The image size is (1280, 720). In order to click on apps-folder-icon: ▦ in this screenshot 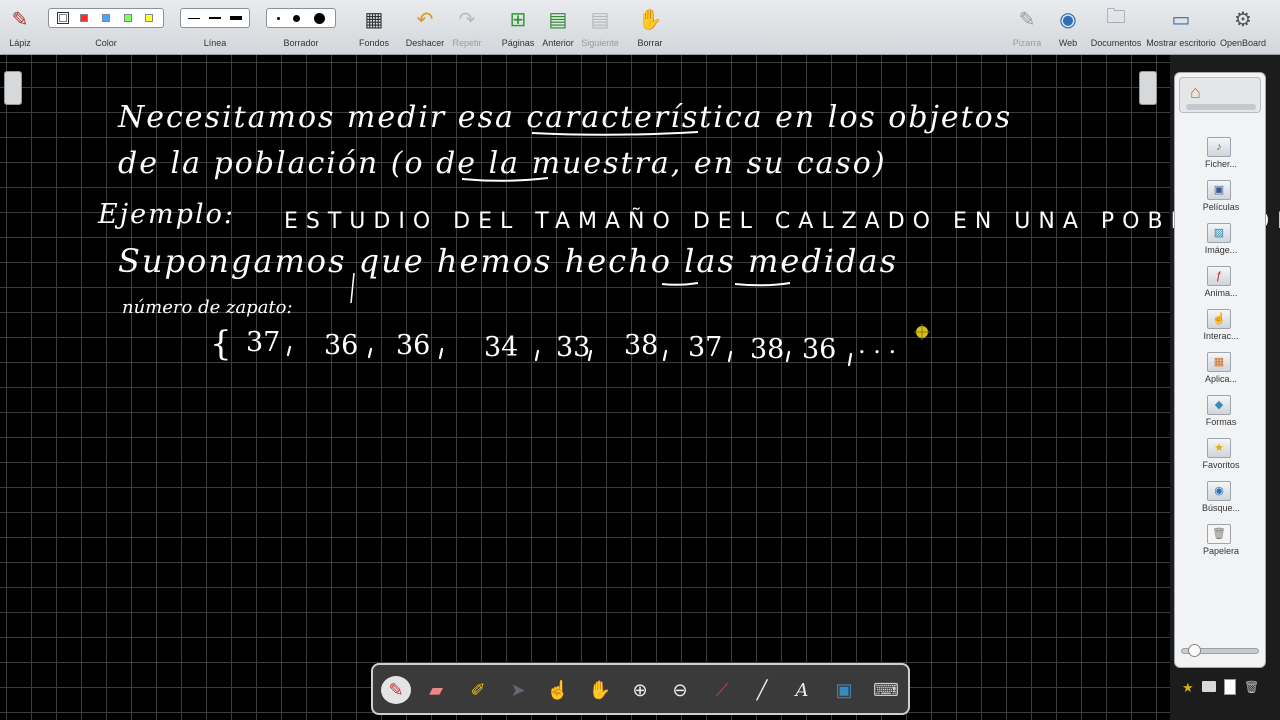, I will do `click(1219, 362)`.